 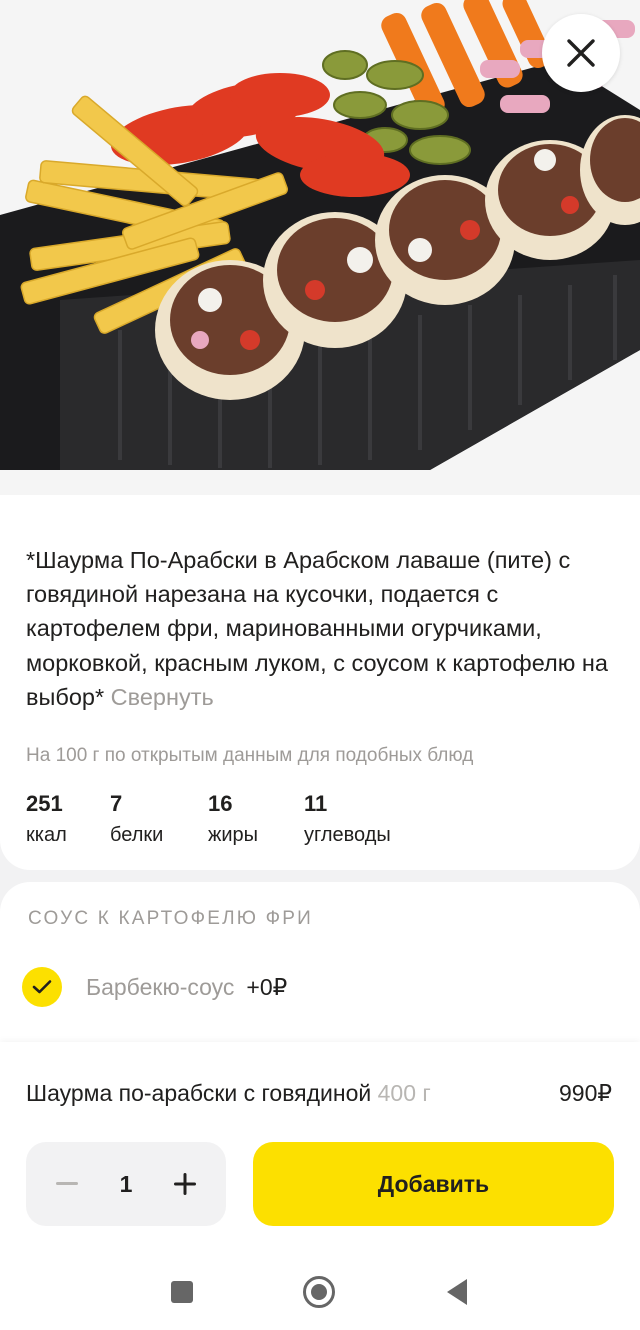 What do you see at coordinates (46, 818) in the screenshot?
I see `nutrition-kcal: 251 ккал` at bounding box center [46, 818].